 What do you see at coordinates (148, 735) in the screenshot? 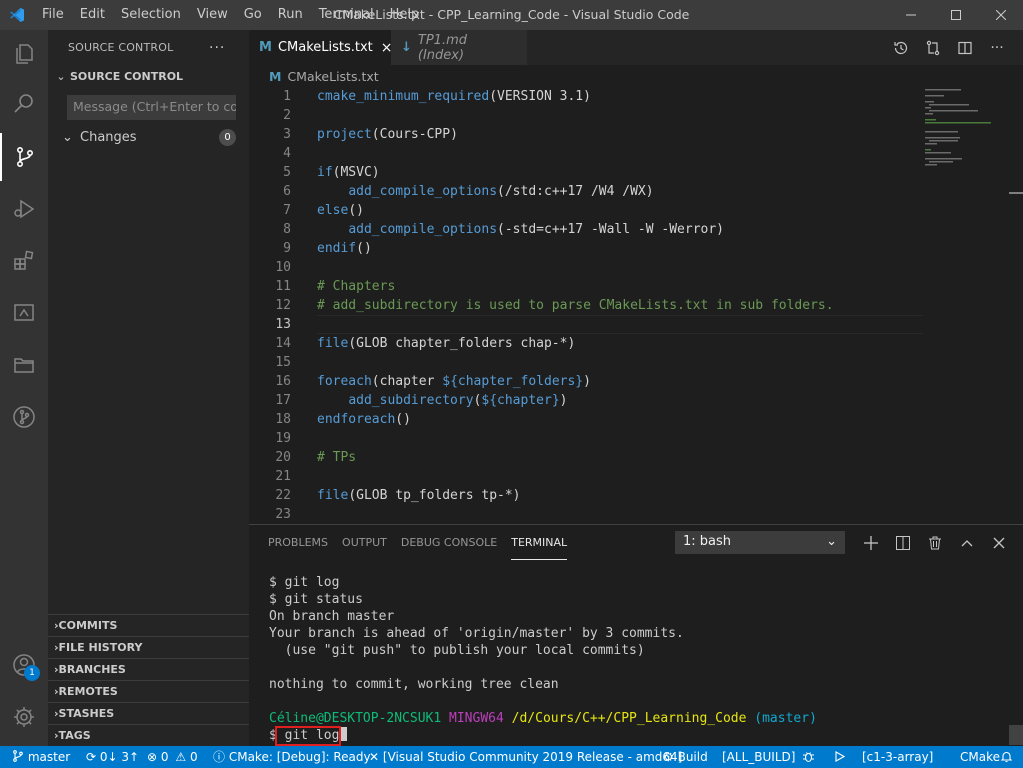
I see `tags-section: › TAGS` at bounding box center [148, 735].